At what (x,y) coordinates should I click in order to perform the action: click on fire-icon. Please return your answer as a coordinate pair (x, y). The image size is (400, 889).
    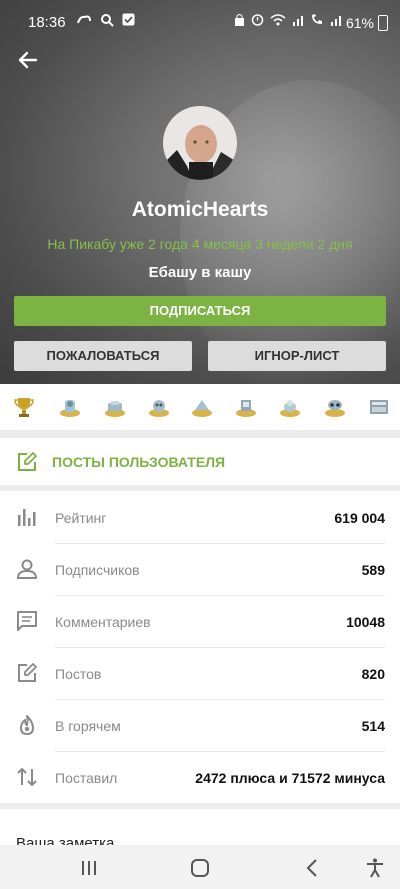
    Looking at the image, I should click on (27, 725).